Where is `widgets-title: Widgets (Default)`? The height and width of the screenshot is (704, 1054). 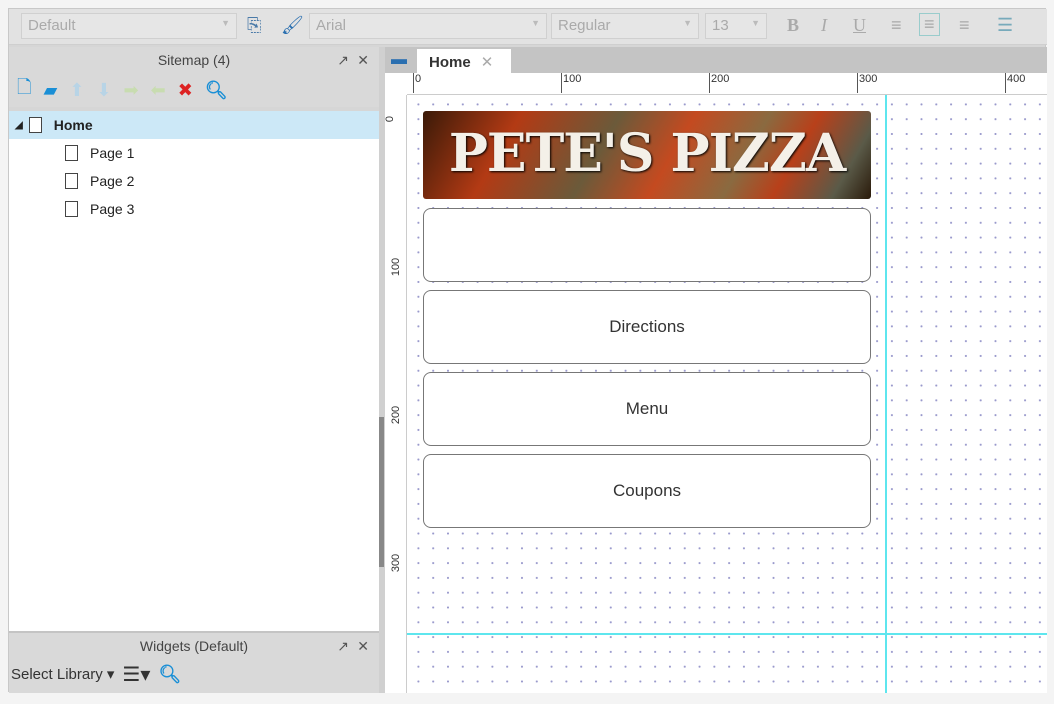
widgets-title: Widgets (Default) is located at coordinates (194, 646).